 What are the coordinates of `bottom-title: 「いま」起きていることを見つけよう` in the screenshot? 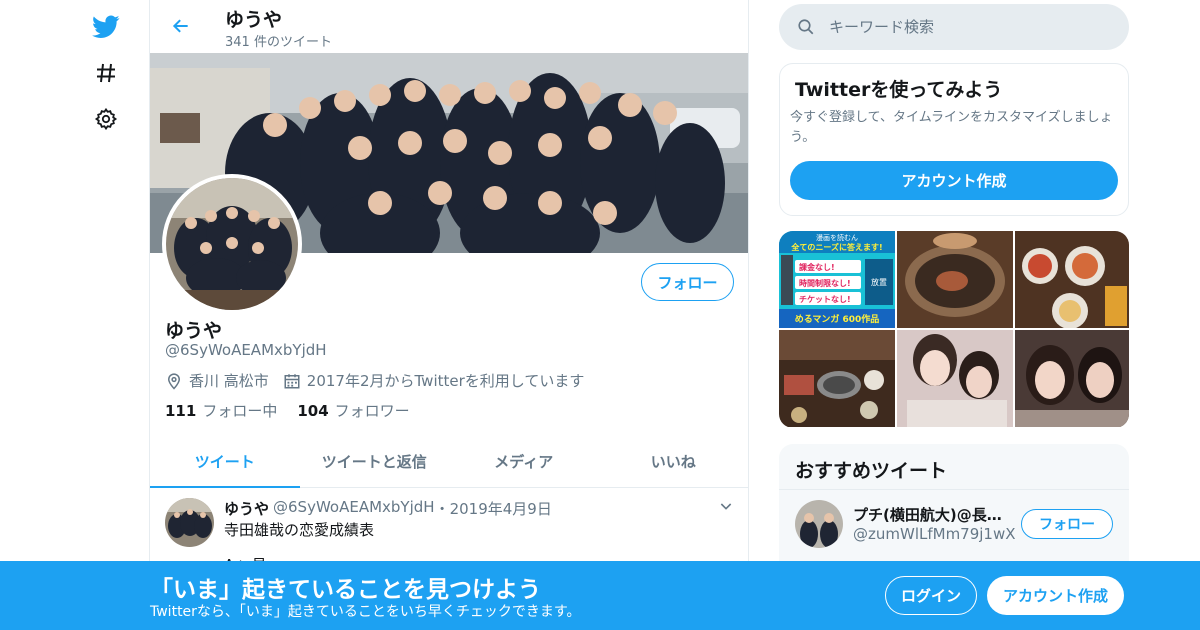 It's located at (345, 590).